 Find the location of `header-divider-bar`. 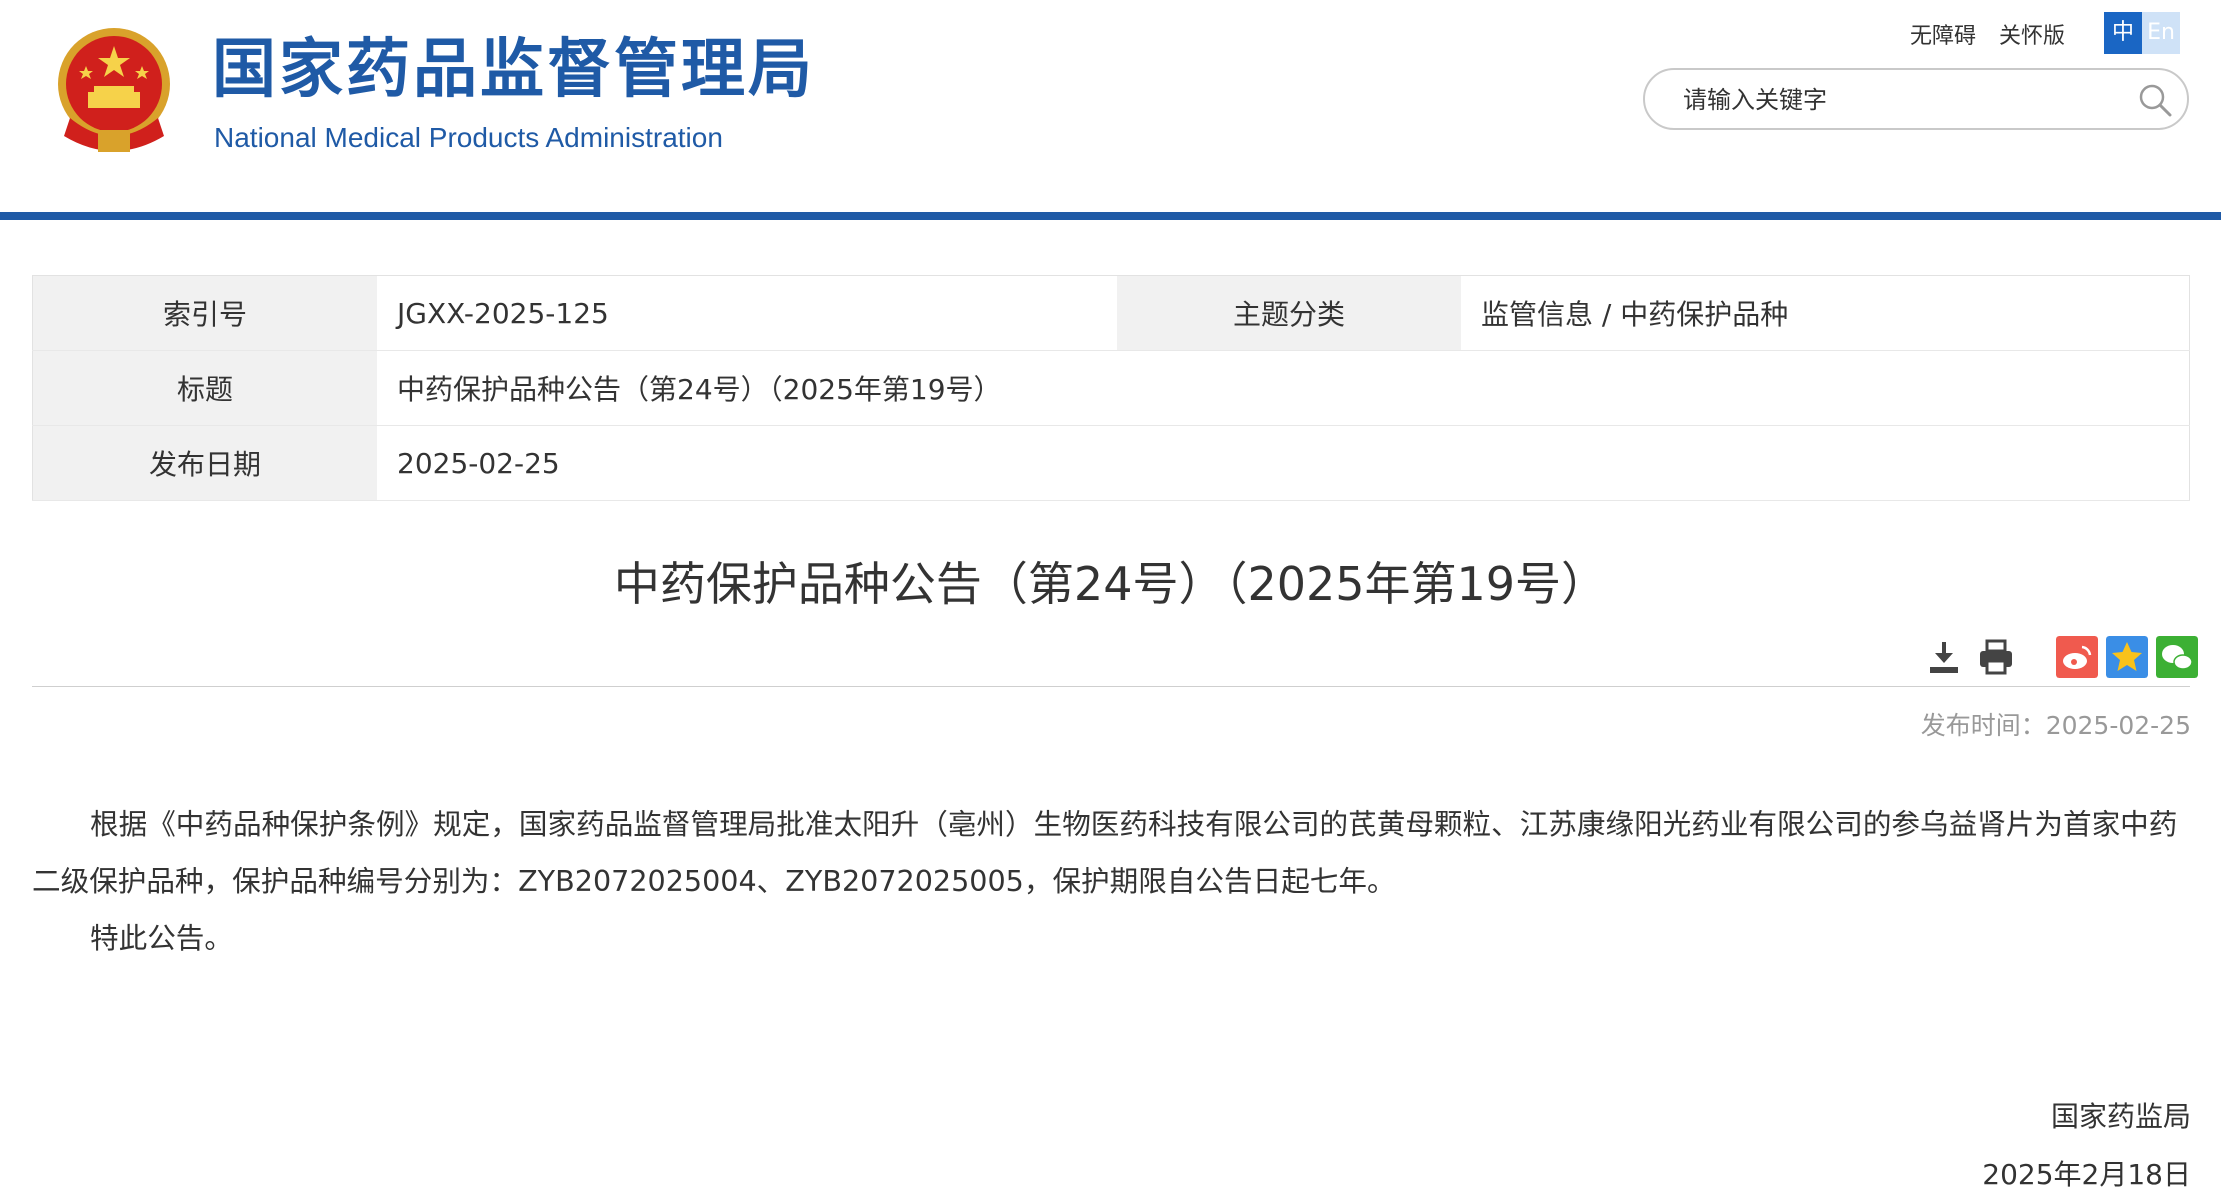

header-divider-bar is located at coordinates (1110, 216).